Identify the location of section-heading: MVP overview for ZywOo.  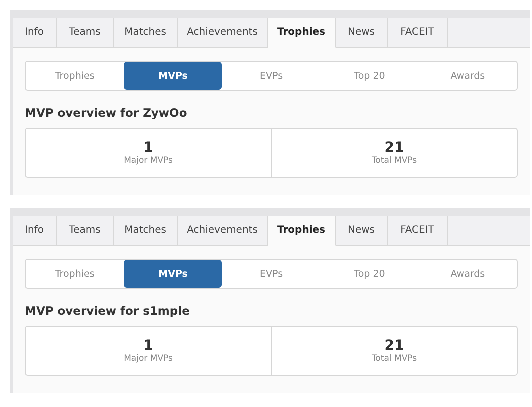
(106, 113).